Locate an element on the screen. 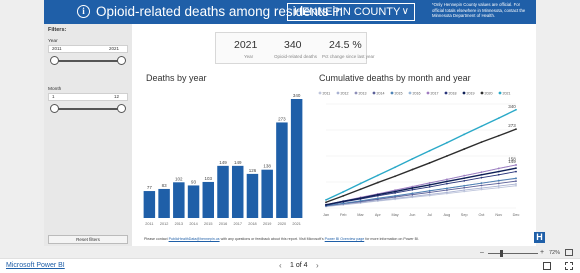 The image size is (580, 273). x-tick-label: 2016 is located at coordinates (223, 224).